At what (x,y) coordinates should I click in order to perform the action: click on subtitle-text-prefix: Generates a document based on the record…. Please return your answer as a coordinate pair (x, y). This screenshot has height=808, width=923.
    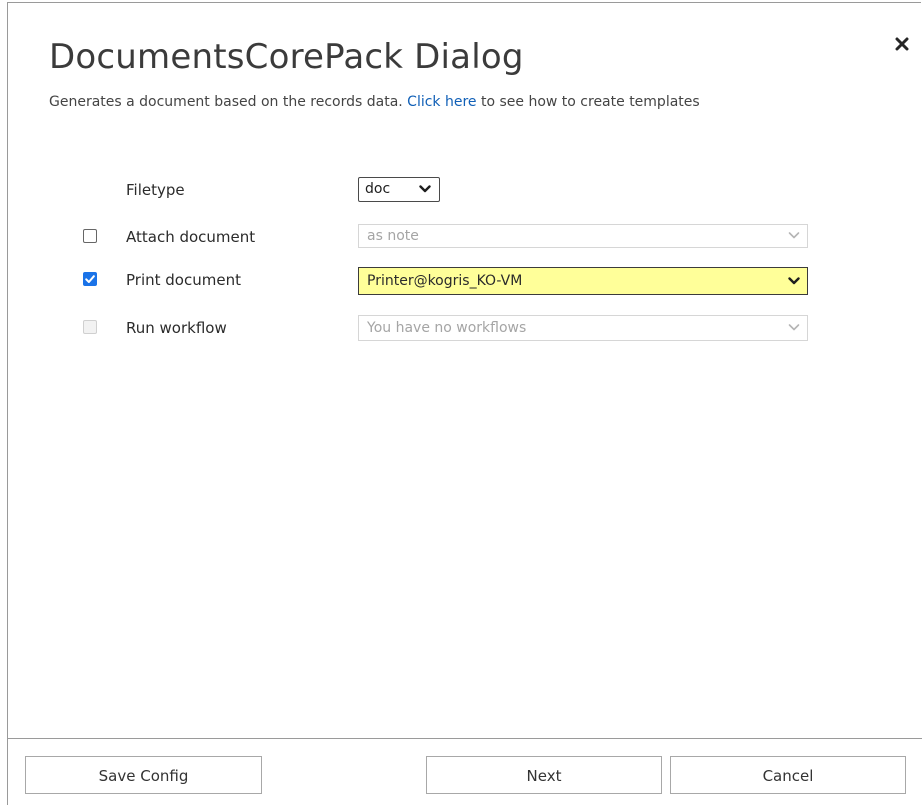
    Looking at the image, I should click on (228, 102).